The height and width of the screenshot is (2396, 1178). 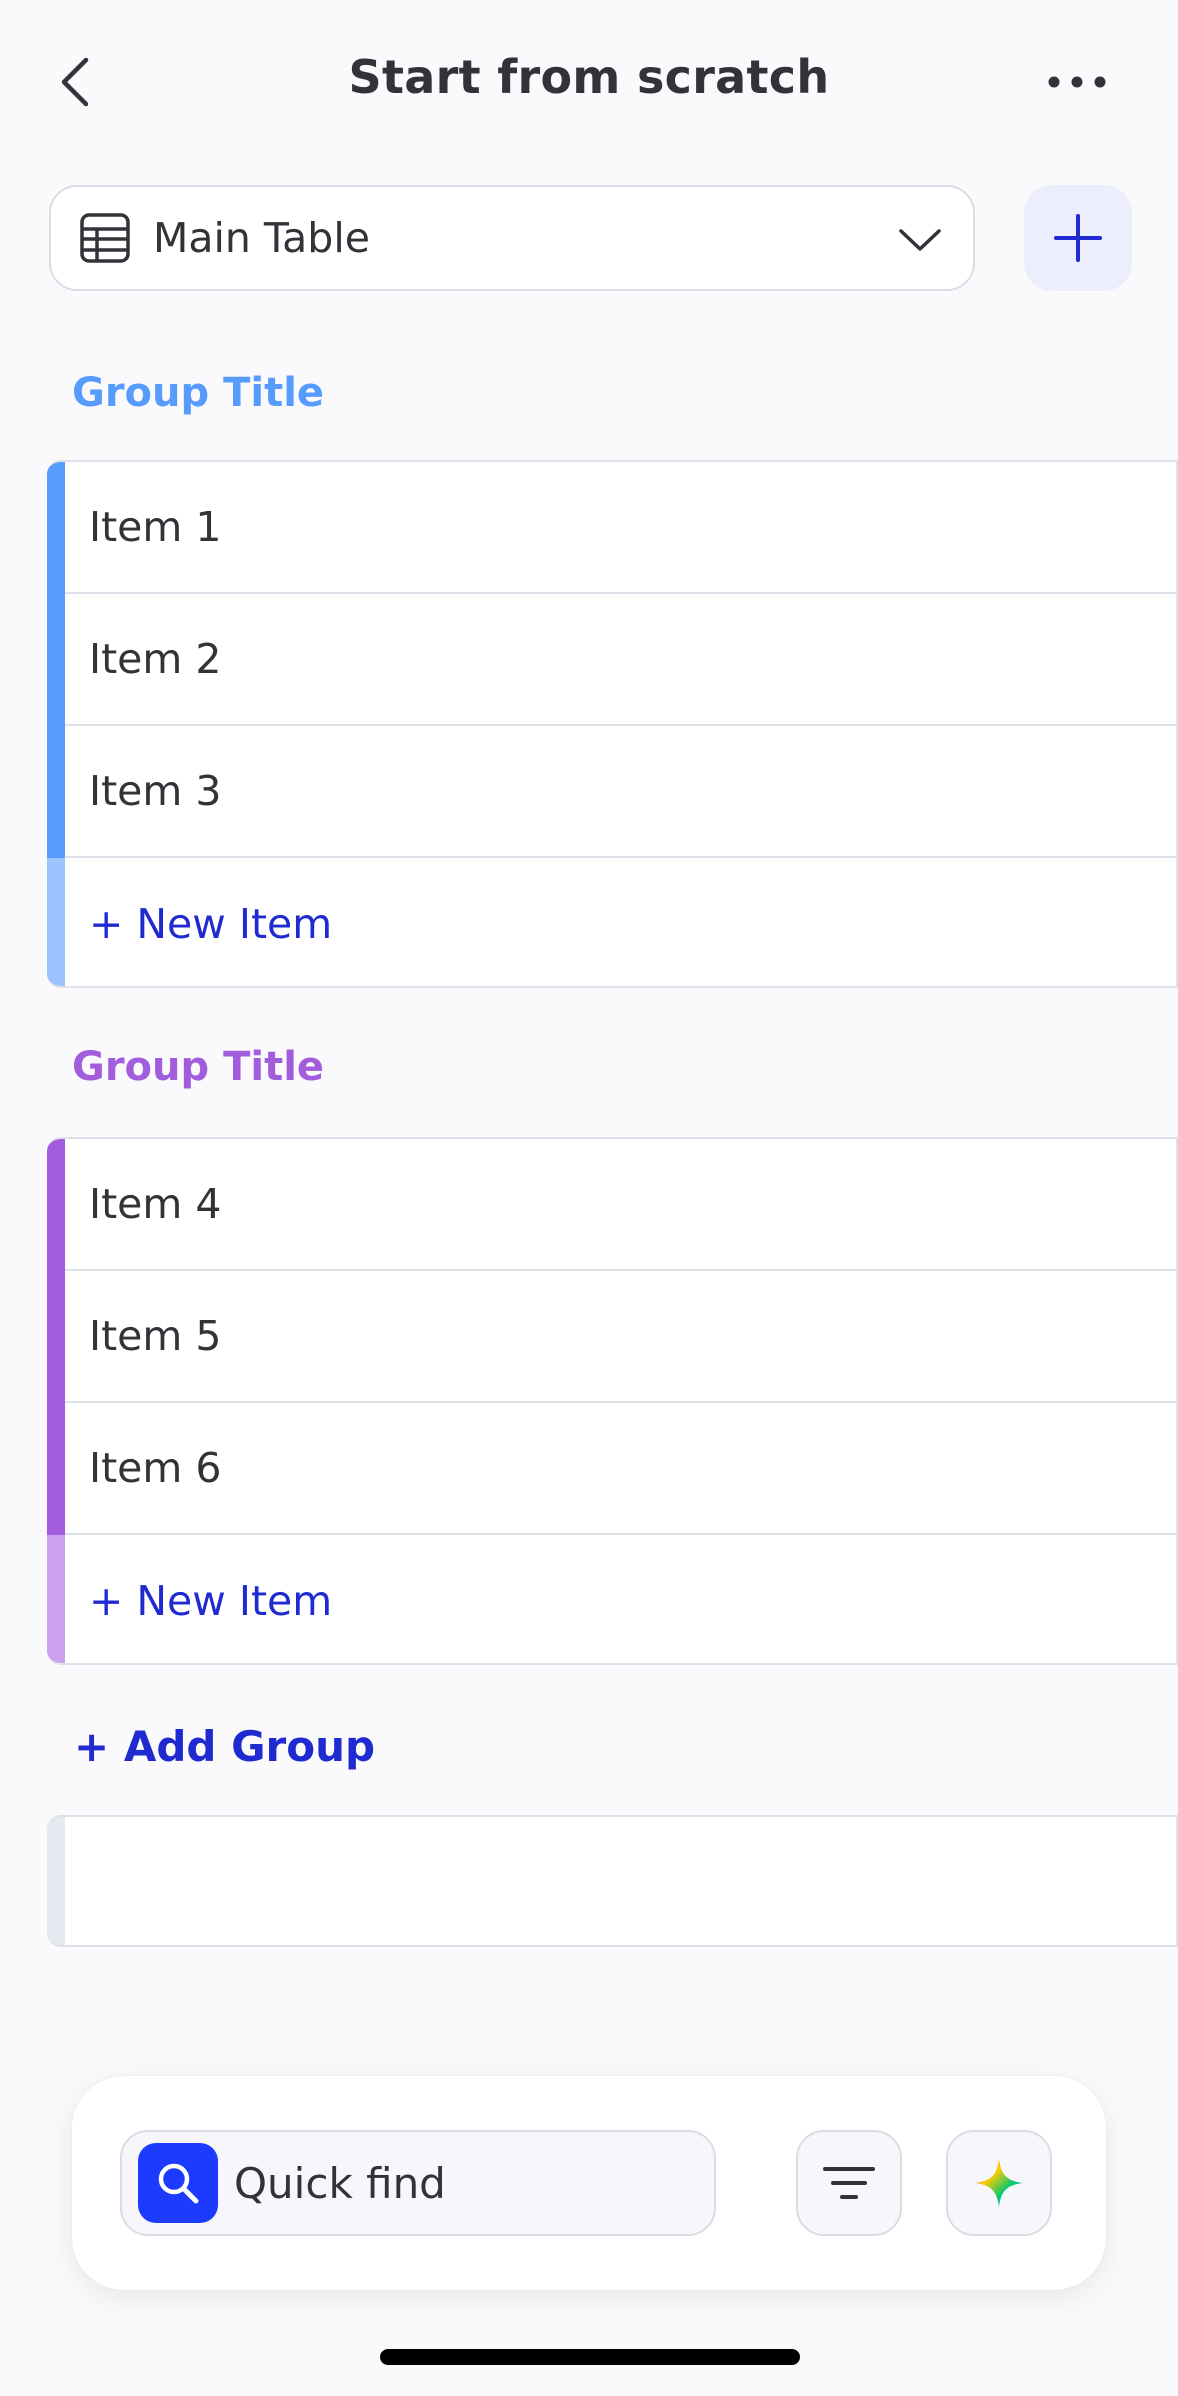 What do you see at coordinates (920, 240) in the screenshot?
I see `chevron-down-icon` at bounding box center [920, 240].